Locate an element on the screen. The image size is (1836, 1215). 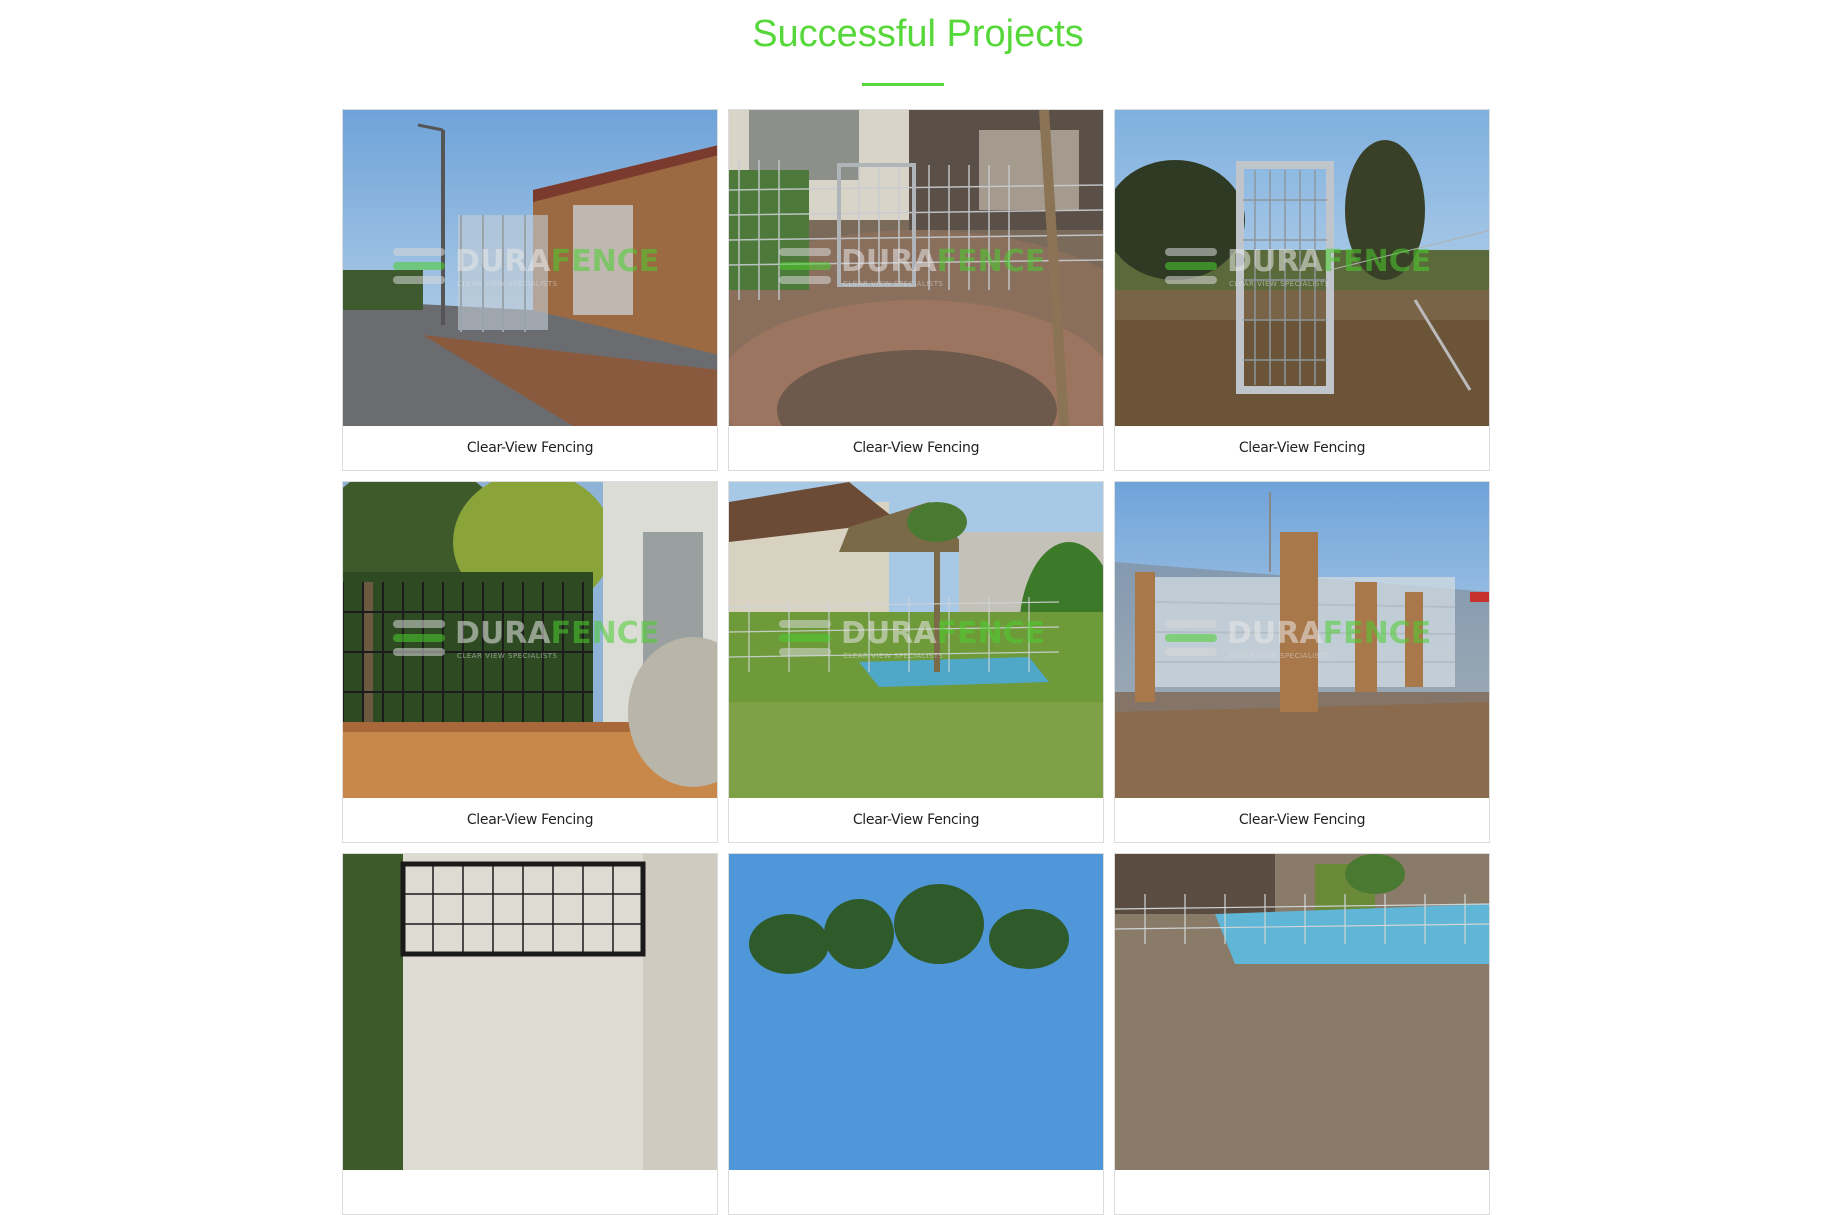
title-underline is located at coordinates (903, 84).